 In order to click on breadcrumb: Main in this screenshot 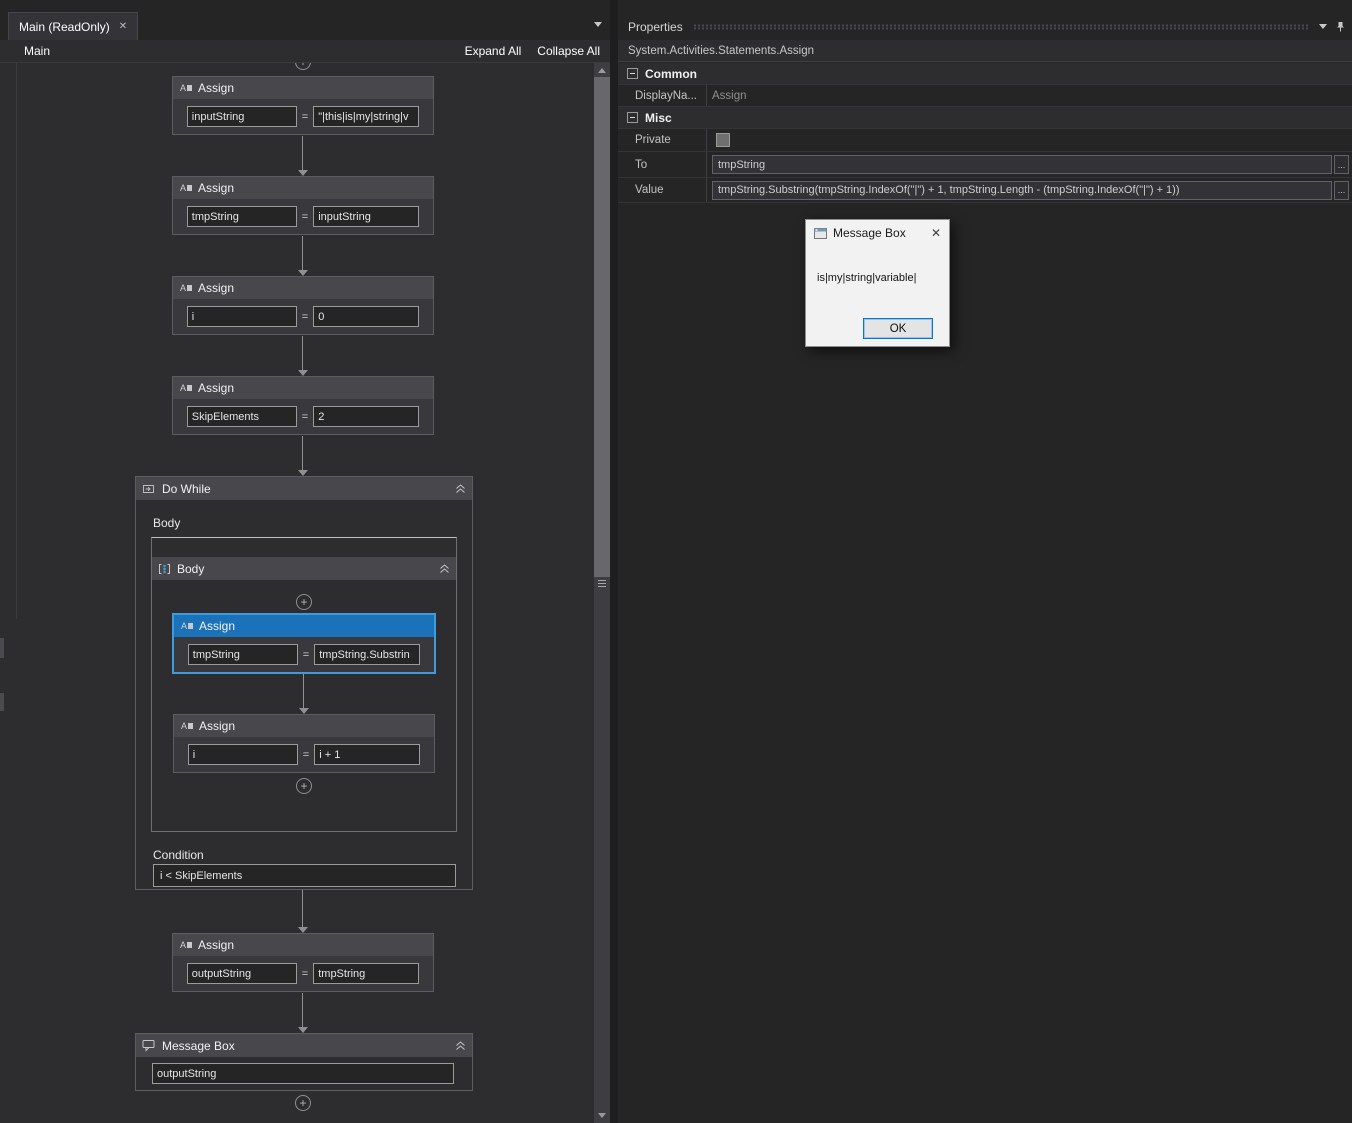, I will do `click(37, 51)`.